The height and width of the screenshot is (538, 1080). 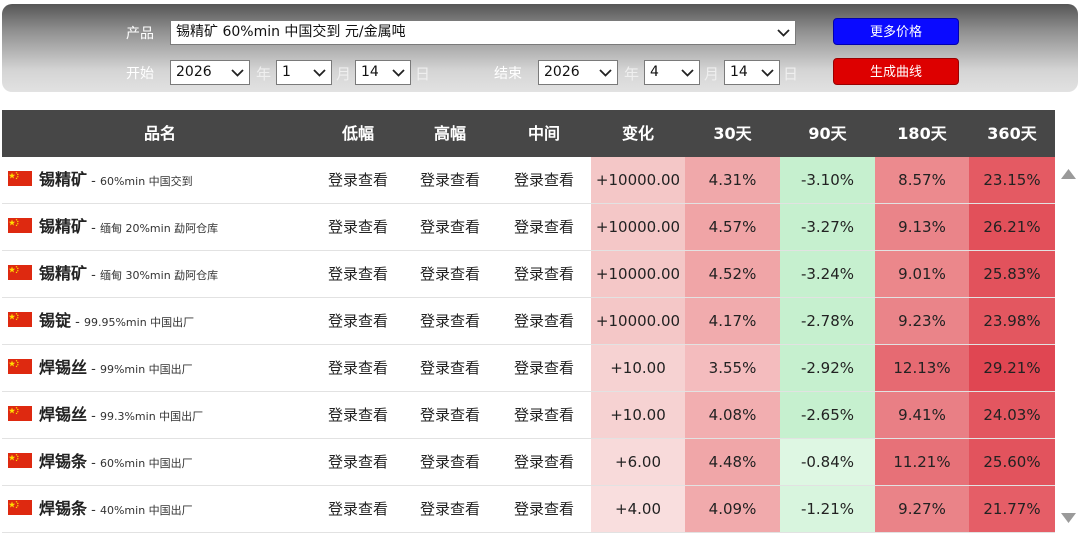 I want to click on start-month-value: 1, so click(x=286, y=72).